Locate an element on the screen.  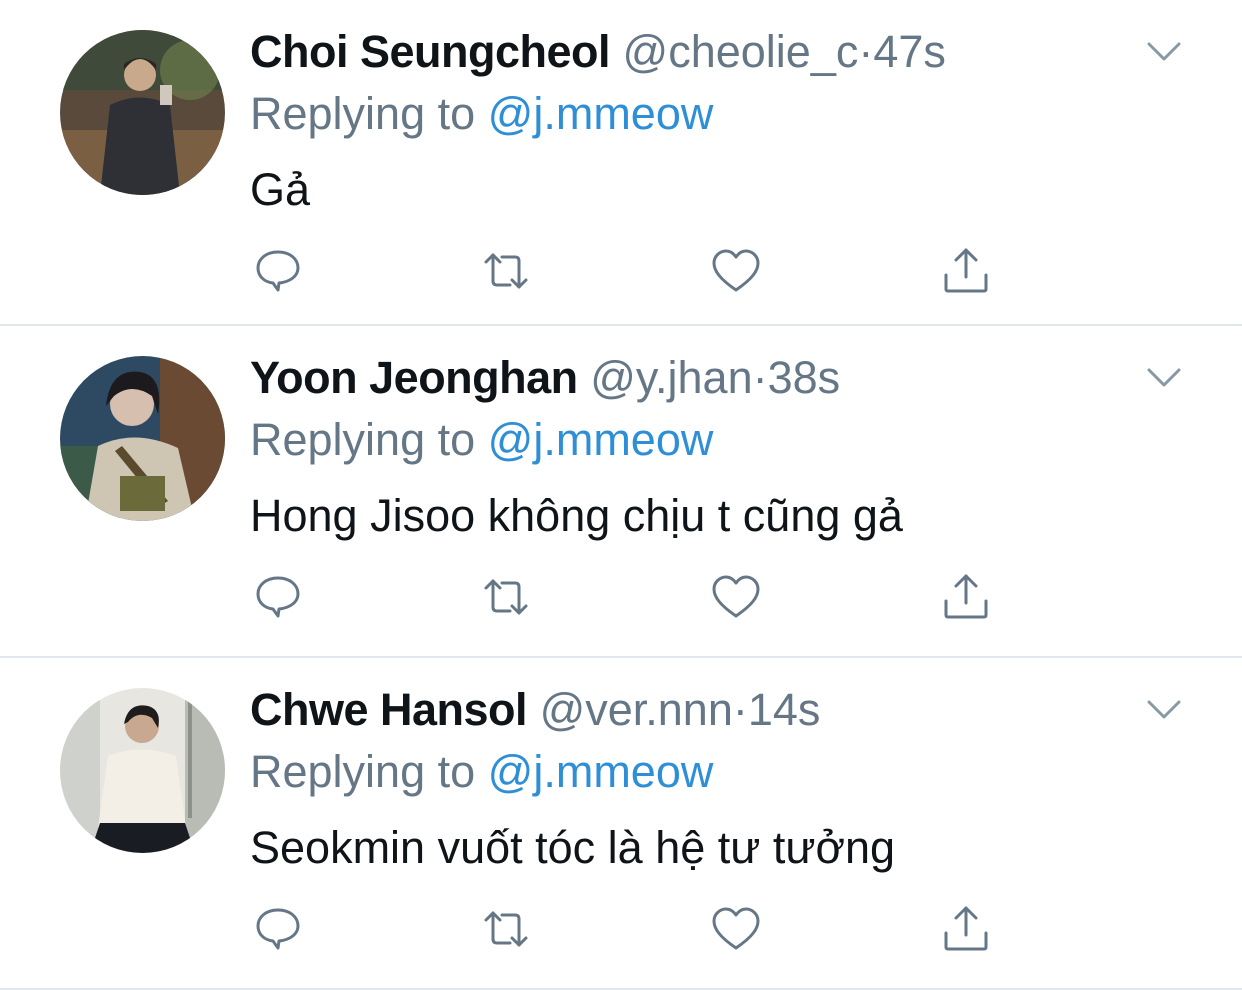
tweet-header: Choi Seungcheol @cheolie_c·47s is located at coordinates (598, 52).